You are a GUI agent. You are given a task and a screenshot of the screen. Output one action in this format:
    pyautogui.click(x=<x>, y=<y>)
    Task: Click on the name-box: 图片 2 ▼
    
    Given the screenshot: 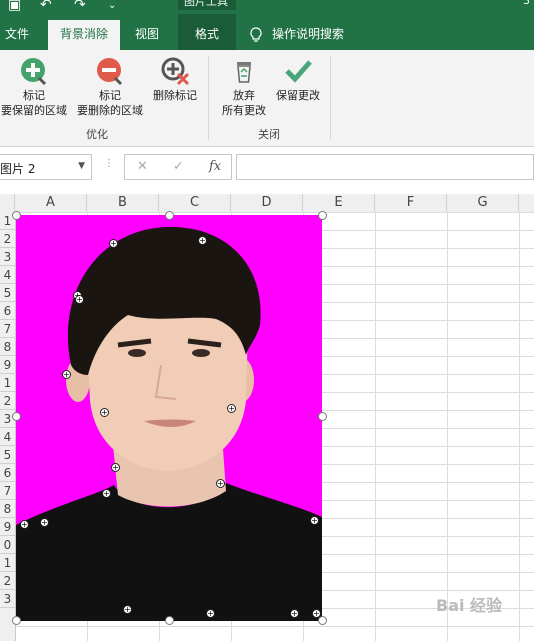 What is the action you would take?
    pyautogui.click(x=46, y=167)
    